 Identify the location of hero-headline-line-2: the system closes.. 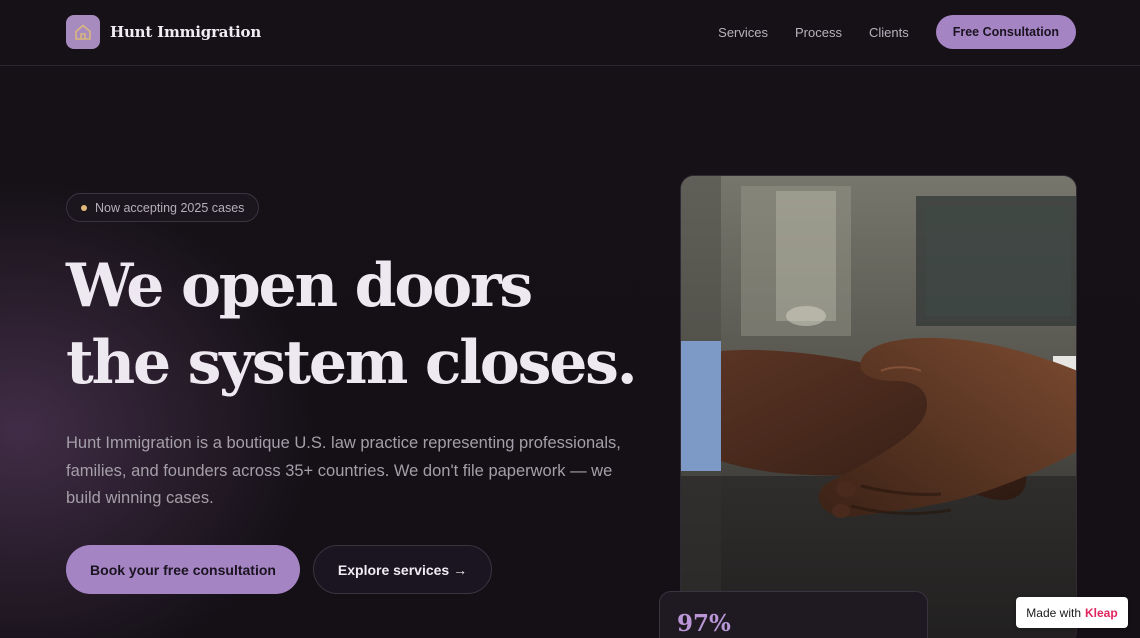
(352, 363).